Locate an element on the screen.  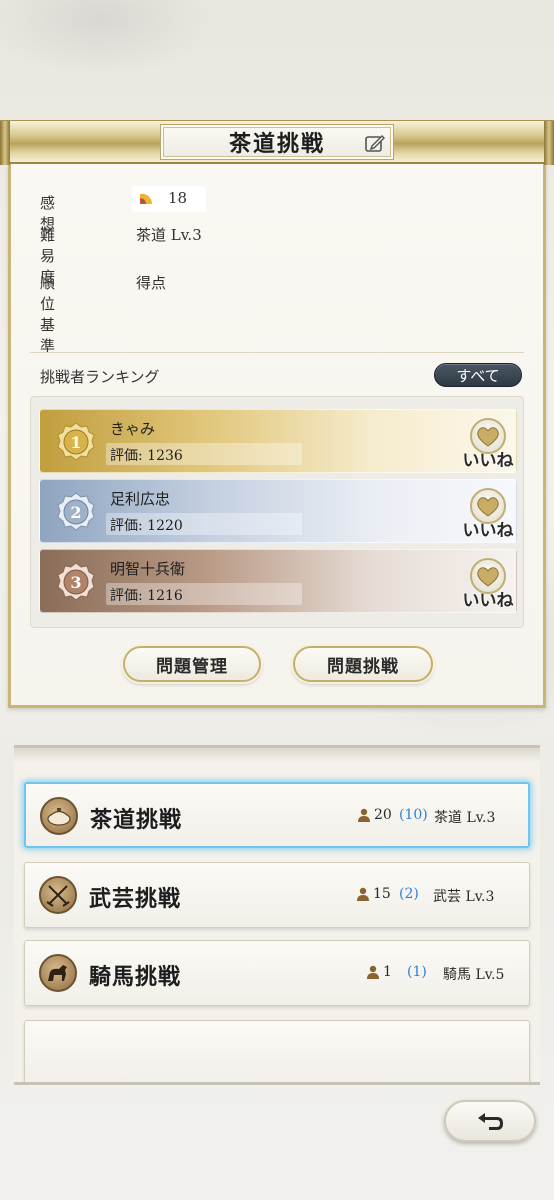
crossed-swords-icon is located at coordinates (58, 895).